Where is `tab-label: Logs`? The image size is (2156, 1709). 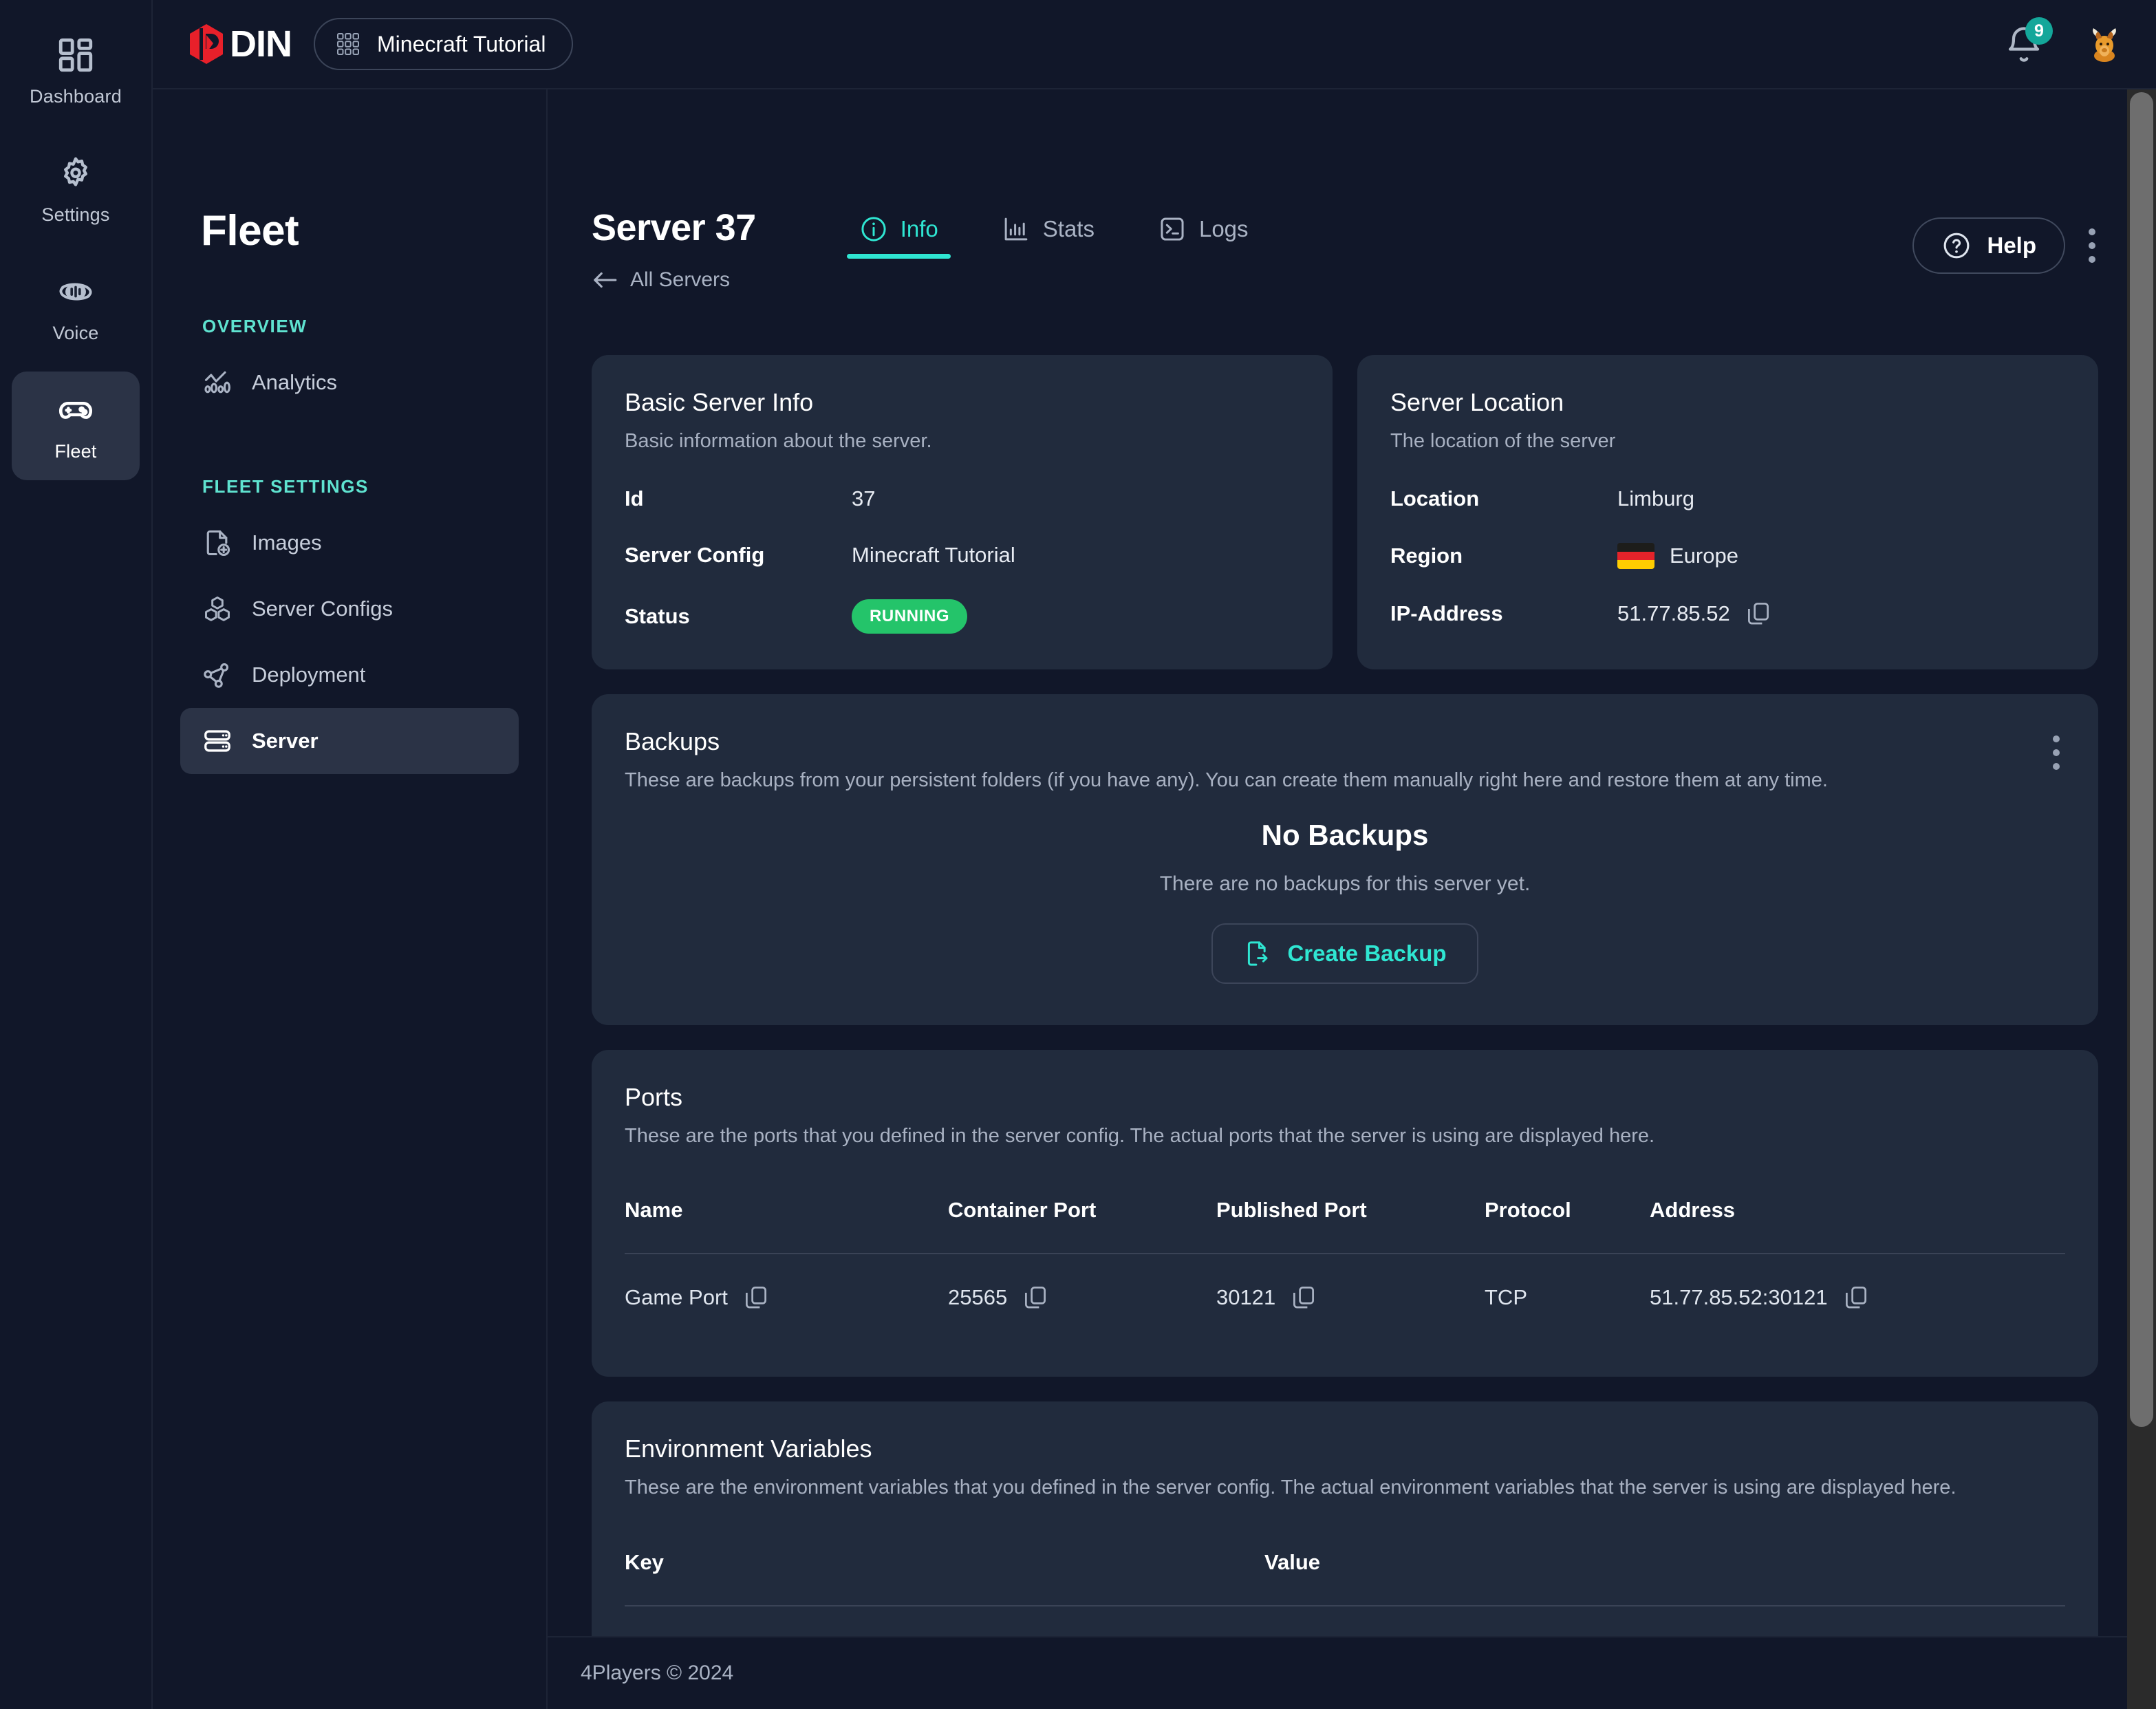
tab-label: Logs is located at coordinates (1223, 228).